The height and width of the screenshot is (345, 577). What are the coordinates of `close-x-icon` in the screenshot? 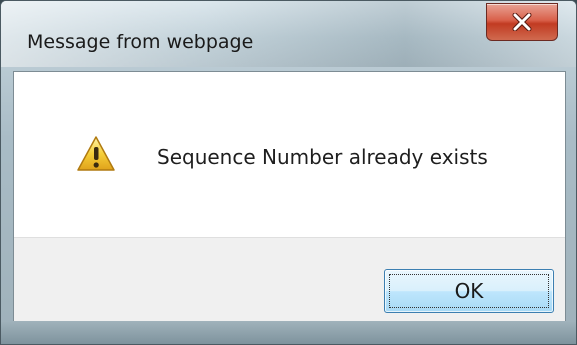 It's located at (522, 22).